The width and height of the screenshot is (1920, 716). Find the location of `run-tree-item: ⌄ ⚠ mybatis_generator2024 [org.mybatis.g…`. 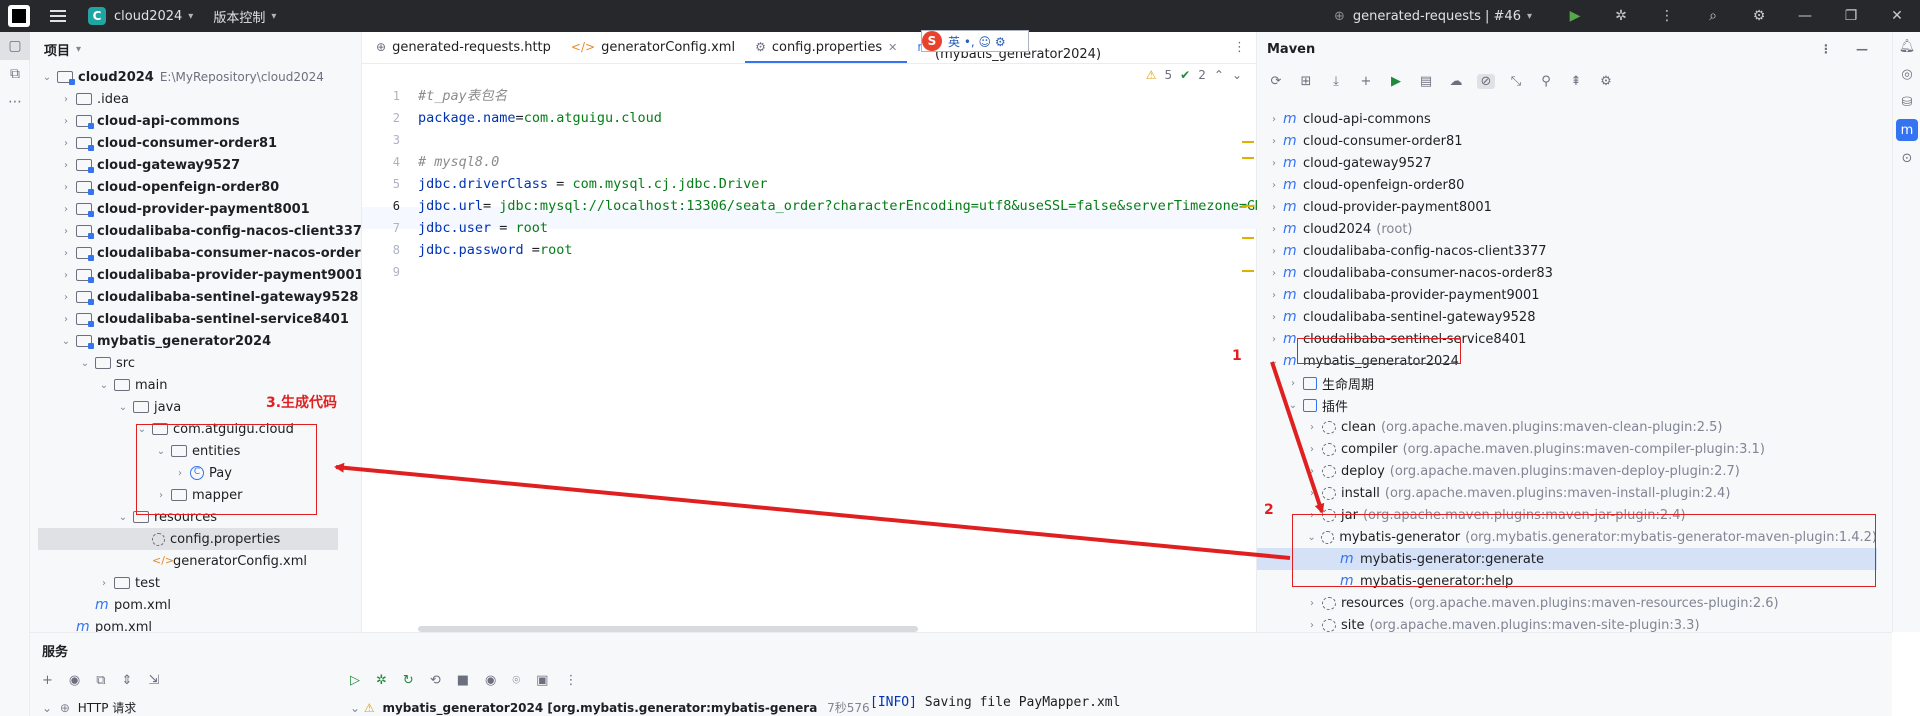

run-tree-item: ⌄ ⚠ mybatis_generator2024 [org.mybatis.g… is located at coordinates (610, 707).